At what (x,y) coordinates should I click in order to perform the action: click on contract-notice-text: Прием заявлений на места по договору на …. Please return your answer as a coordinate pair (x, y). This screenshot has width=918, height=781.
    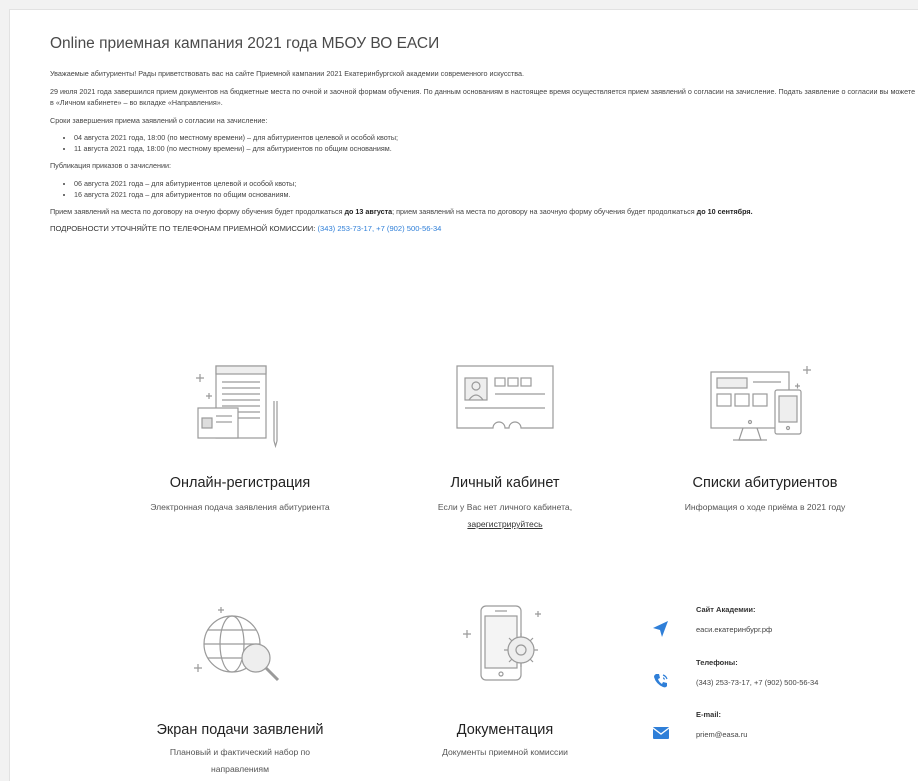
    Looking at the image, I should click on (484, 212).